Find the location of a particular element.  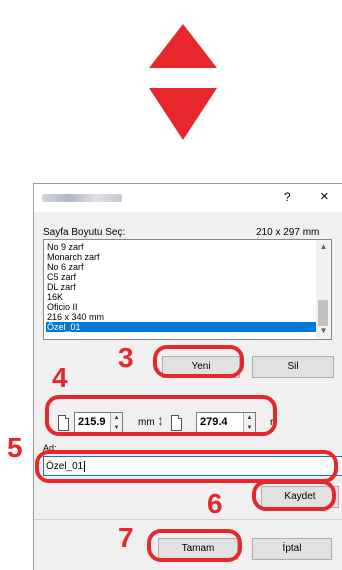

scroll-down-icon: ▼ is located at coordinates (323, 330).